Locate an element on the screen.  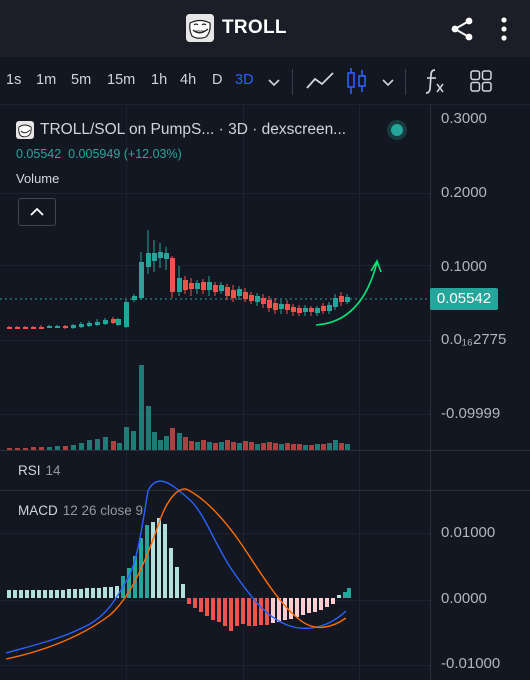
price-label: -0.09999 is located at coordinates (471, 413).